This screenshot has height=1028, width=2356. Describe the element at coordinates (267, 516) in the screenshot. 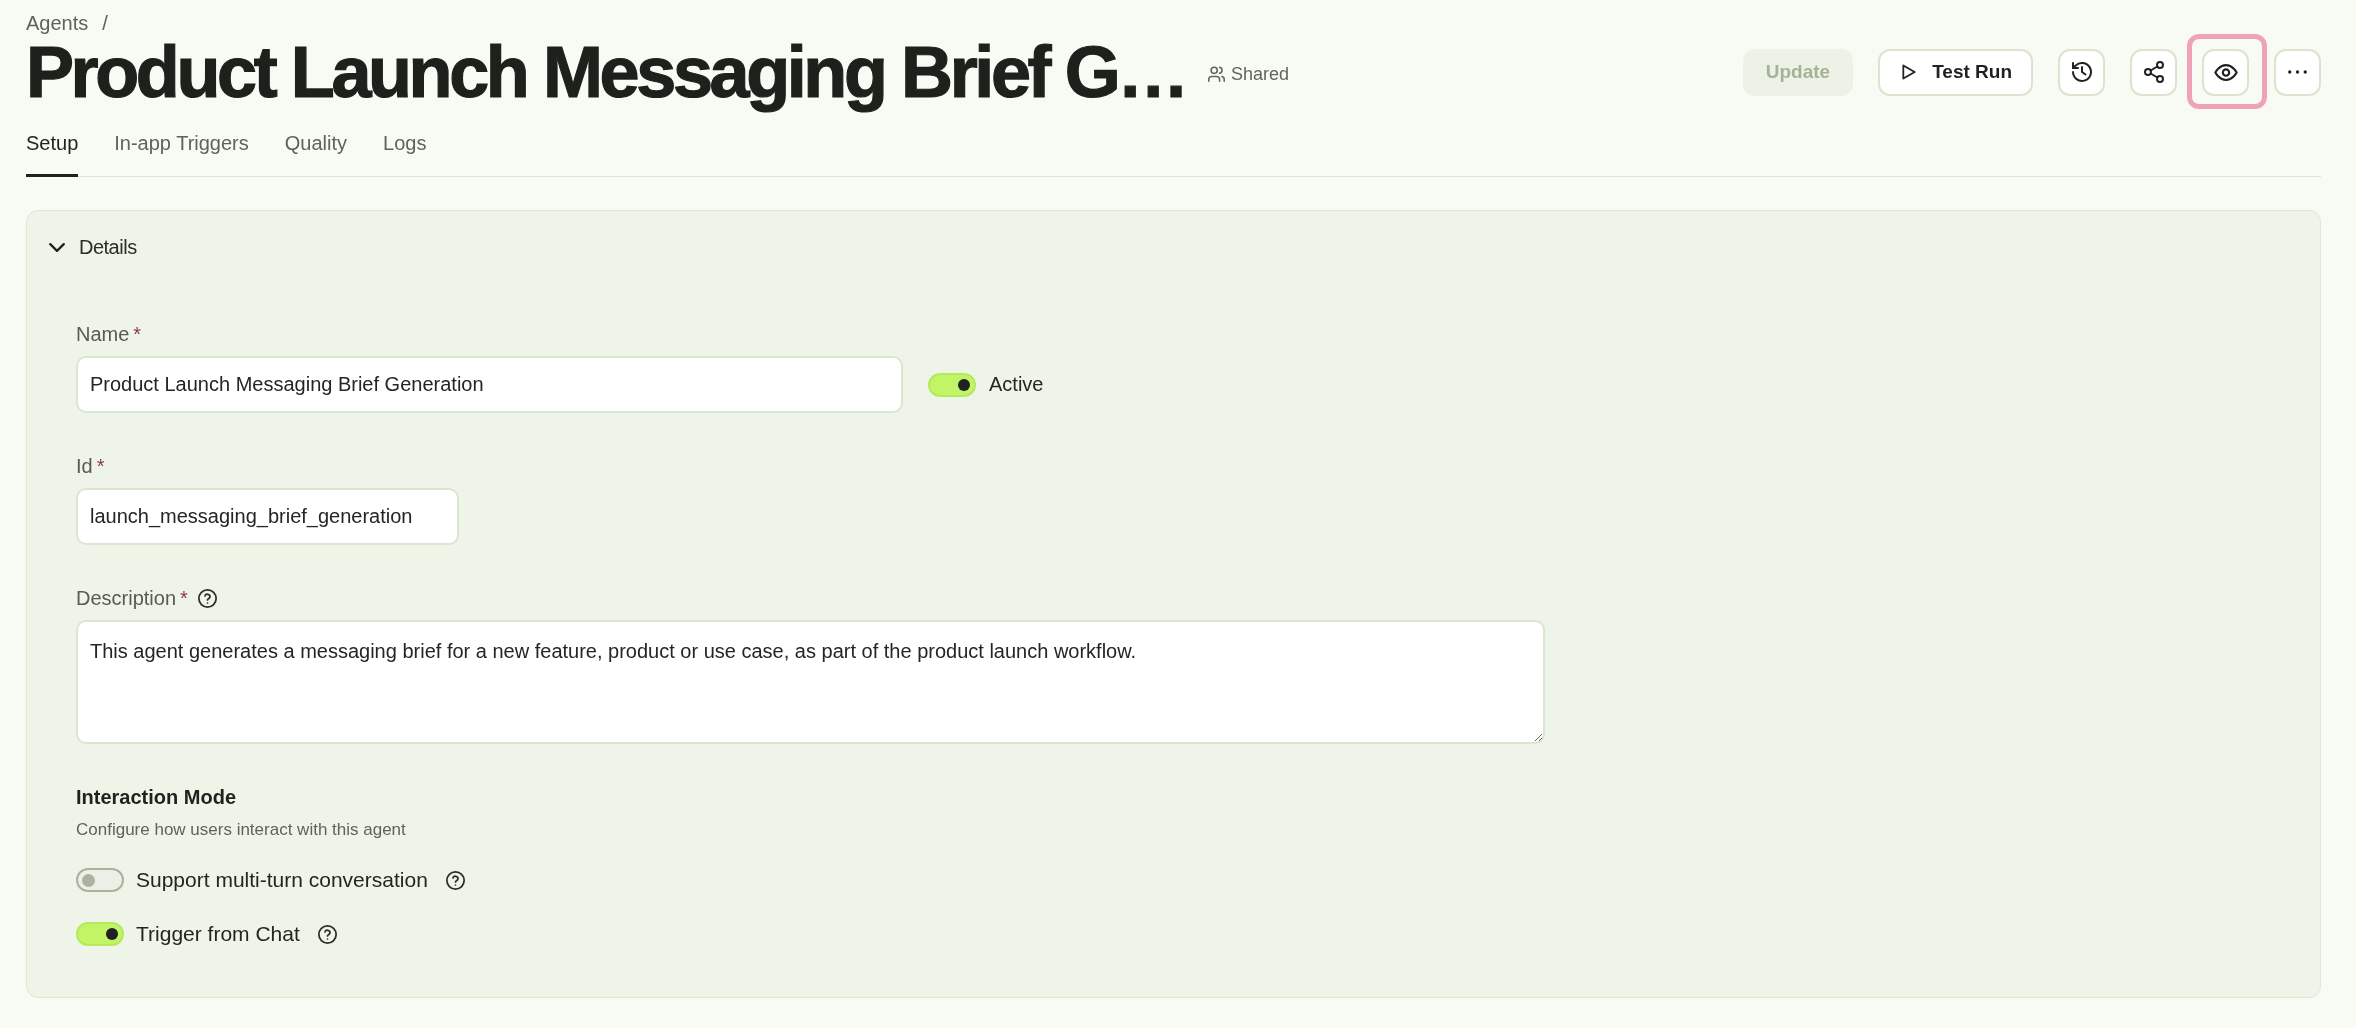

I see `text-field: launch_messaging_brief_generation` at that location.